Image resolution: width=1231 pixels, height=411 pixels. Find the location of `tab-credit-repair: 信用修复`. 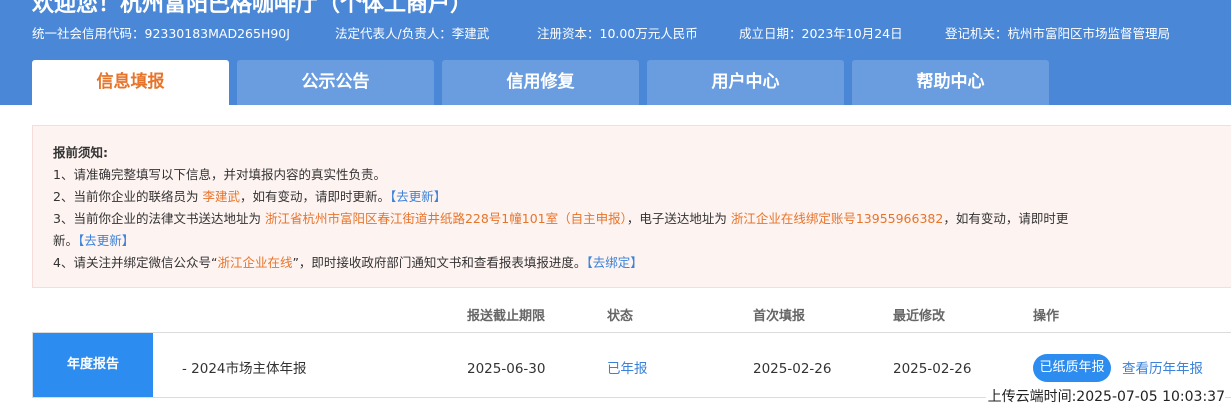

tab-credit-repair: 信用修复 is located at coordinates (540, 82).